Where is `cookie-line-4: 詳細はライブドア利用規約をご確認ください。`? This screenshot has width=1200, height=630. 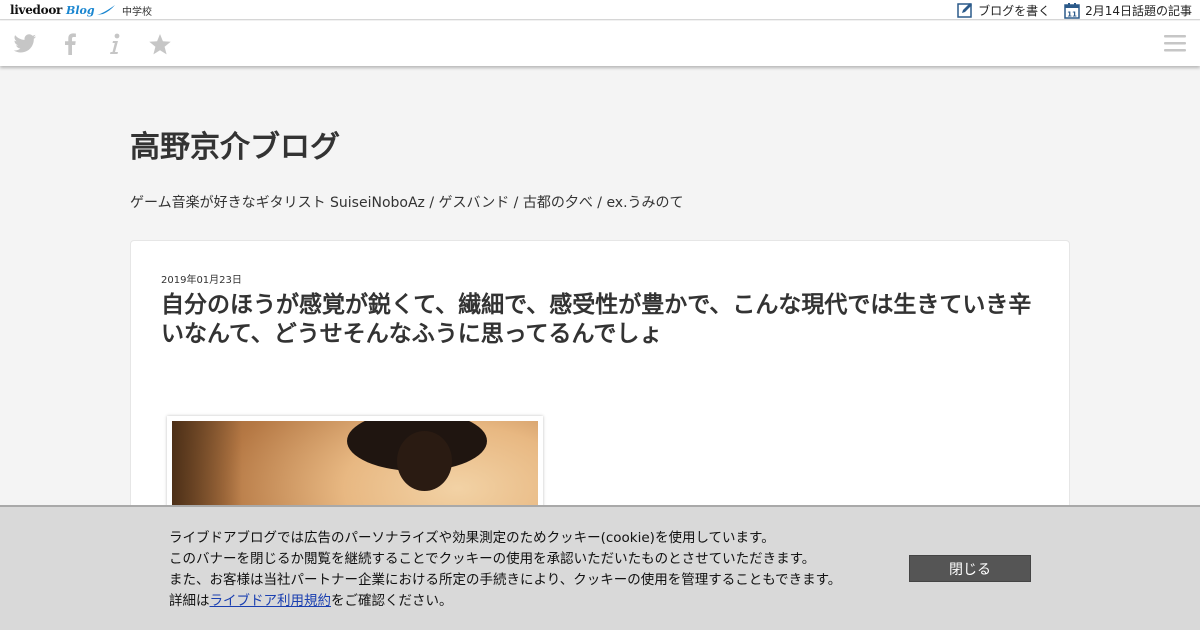 cookie-line-4: 詳細はライブドア利用規約をご確認ください。 is located at coordinates (505, 601).